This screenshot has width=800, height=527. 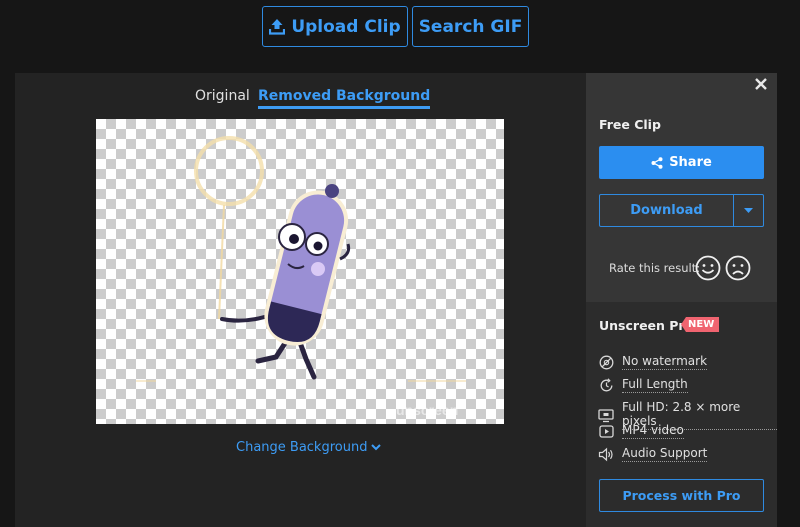 I want to click on hd-icon, so click(x=606, y=415).